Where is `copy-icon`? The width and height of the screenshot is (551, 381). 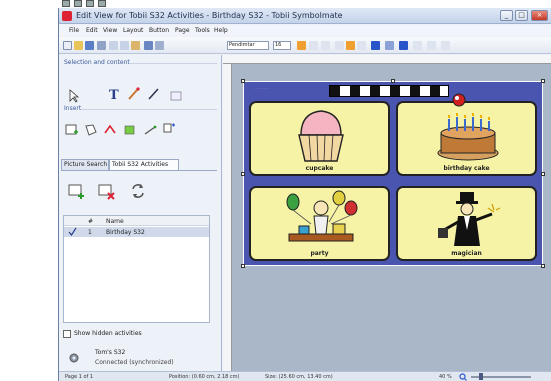
copy-icon is located at coordinates (124, 45).